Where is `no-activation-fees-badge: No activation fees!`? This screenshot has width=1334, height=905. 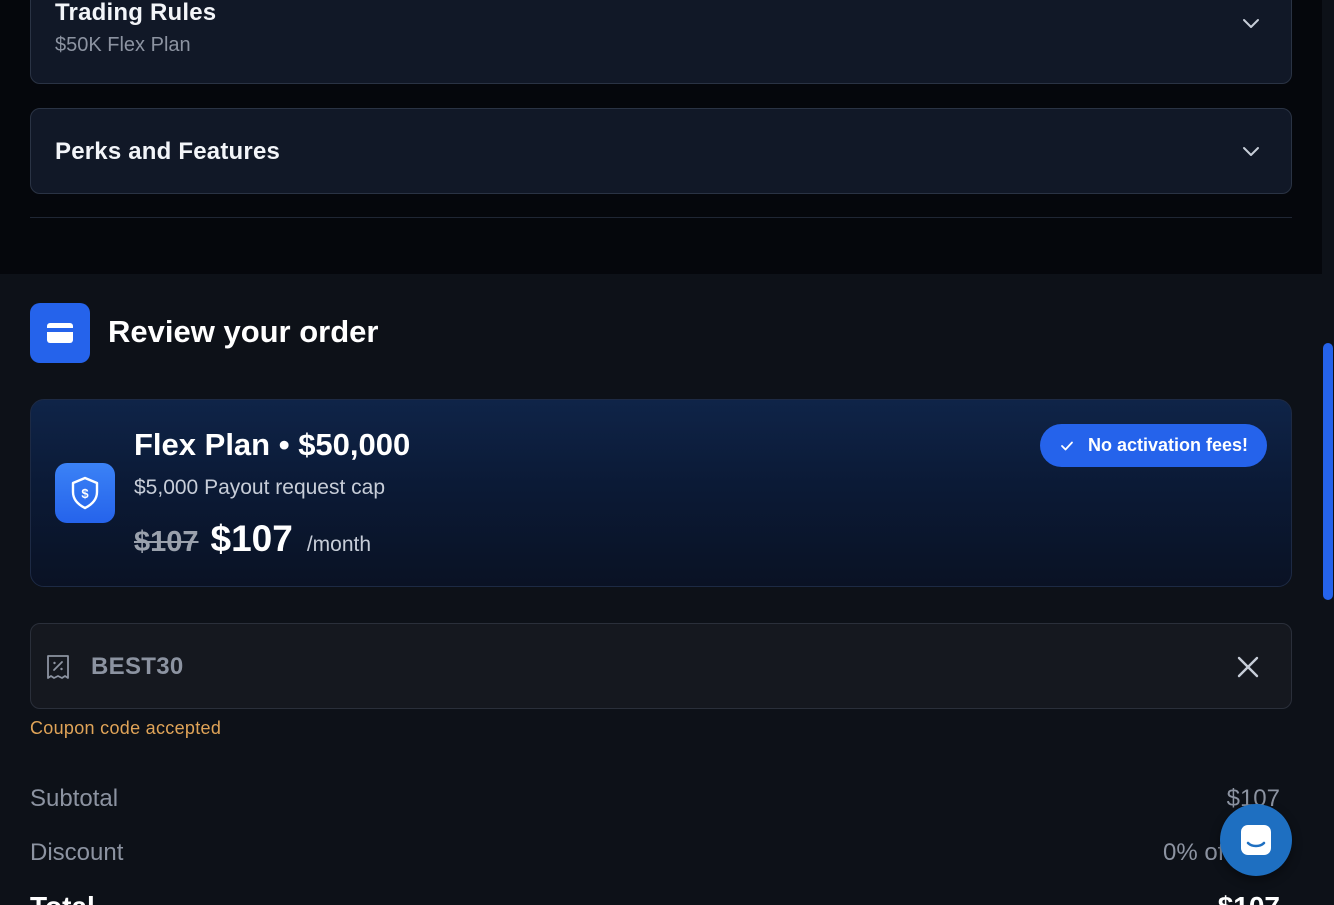
no-activation-fees-badge: No activation fees! is located at coordinates (1153, 445).